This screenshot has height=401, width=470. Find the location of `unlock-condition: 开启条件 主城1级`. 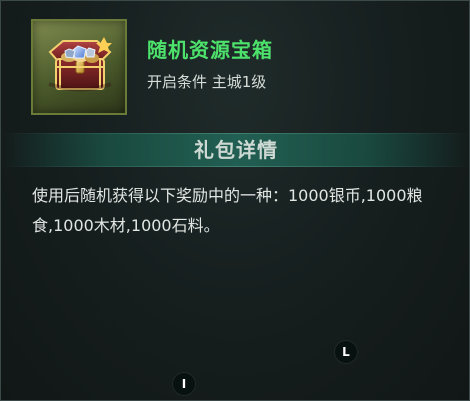

unlock-condition: 开启条件 主城1级 is located at coordinates (207, 82).